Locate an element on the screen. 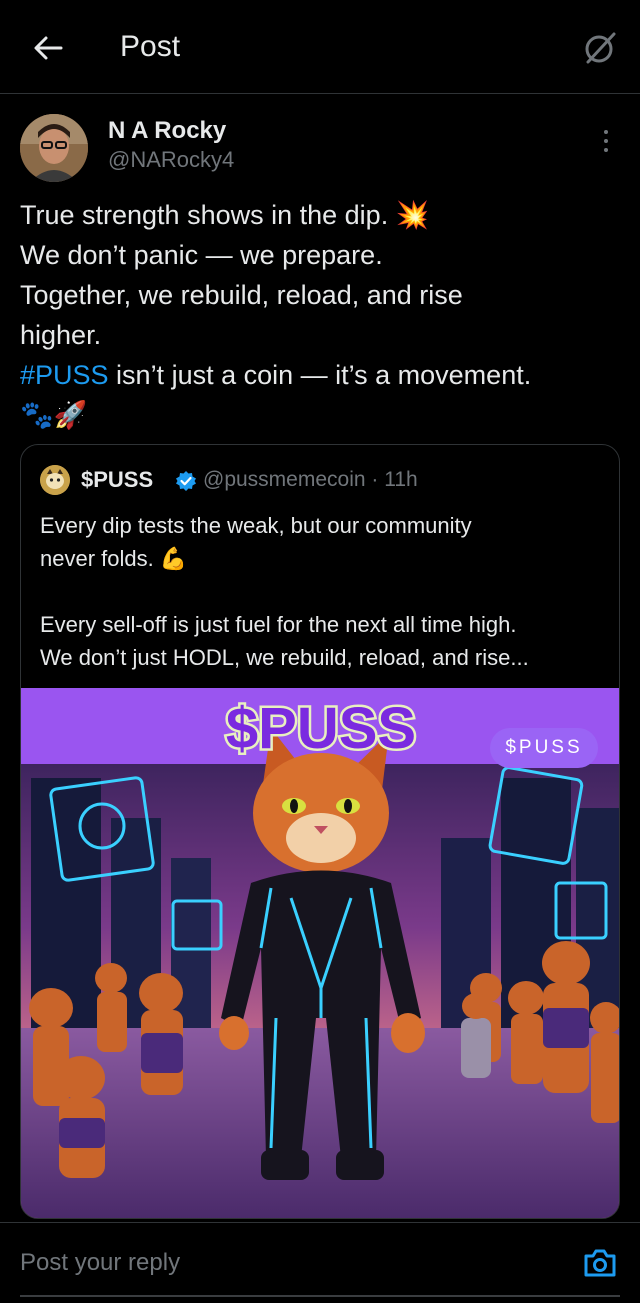 The height and width of the screenshot is (1303, 640). quote-avatar is located at coordinates (55, 480).